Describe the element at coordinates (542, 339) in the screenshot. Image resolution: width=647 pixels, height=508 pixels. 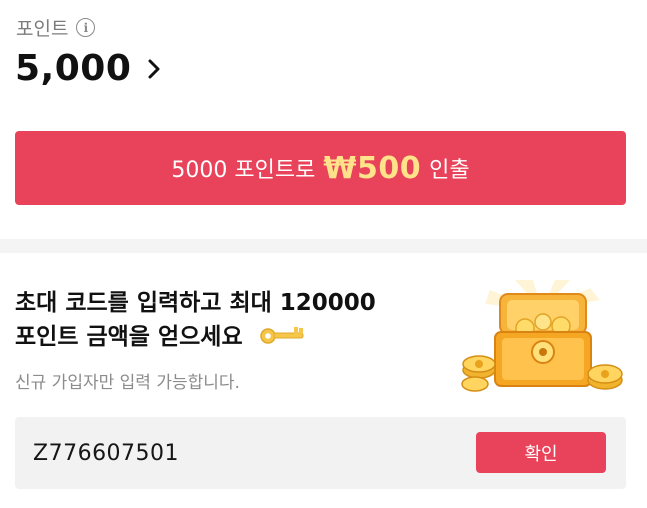
I see `treasure-chest-icon` at that location.